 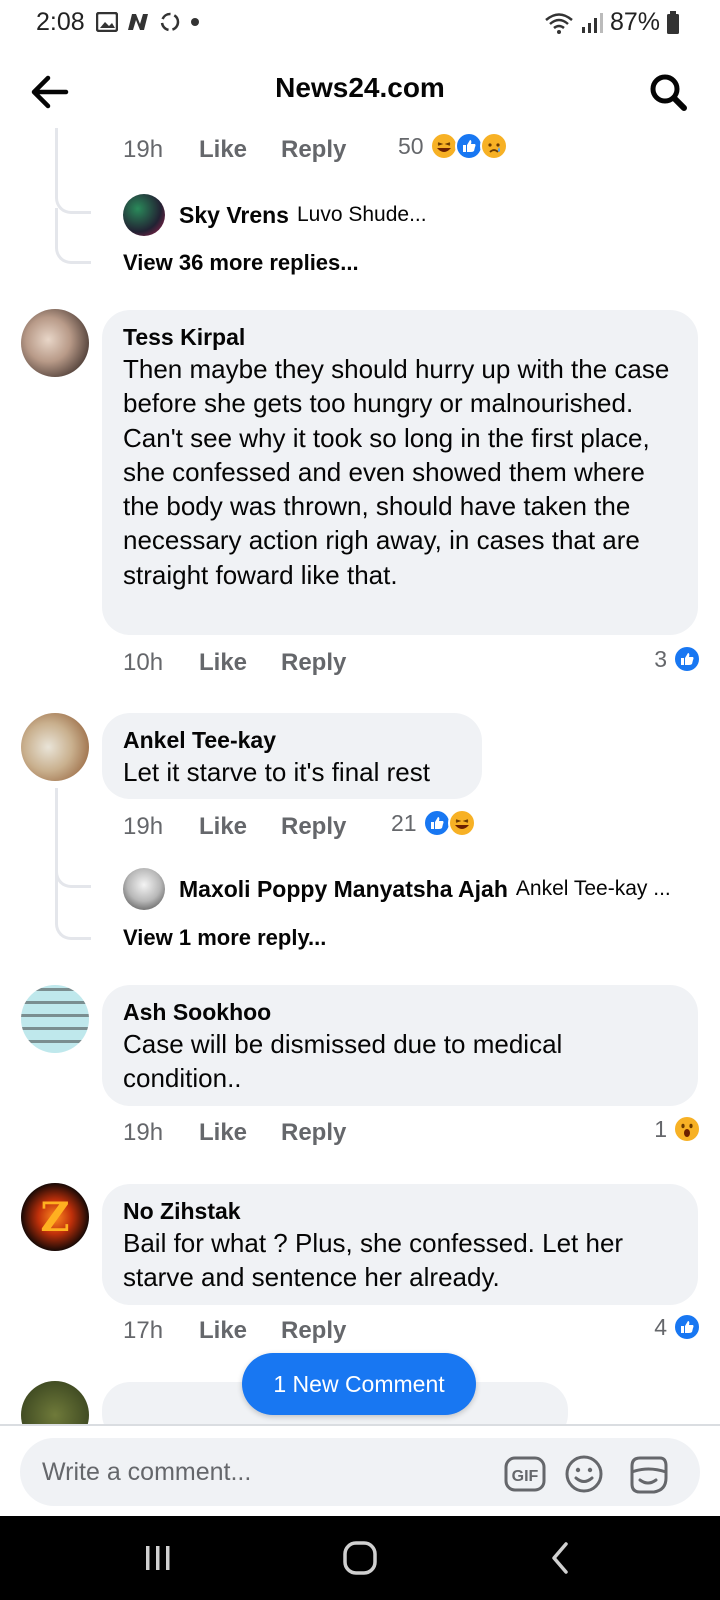 What do you see at coordinates (195, 22) in the screenshot?
I see `dot-icon` at bounding box center [195, 22].